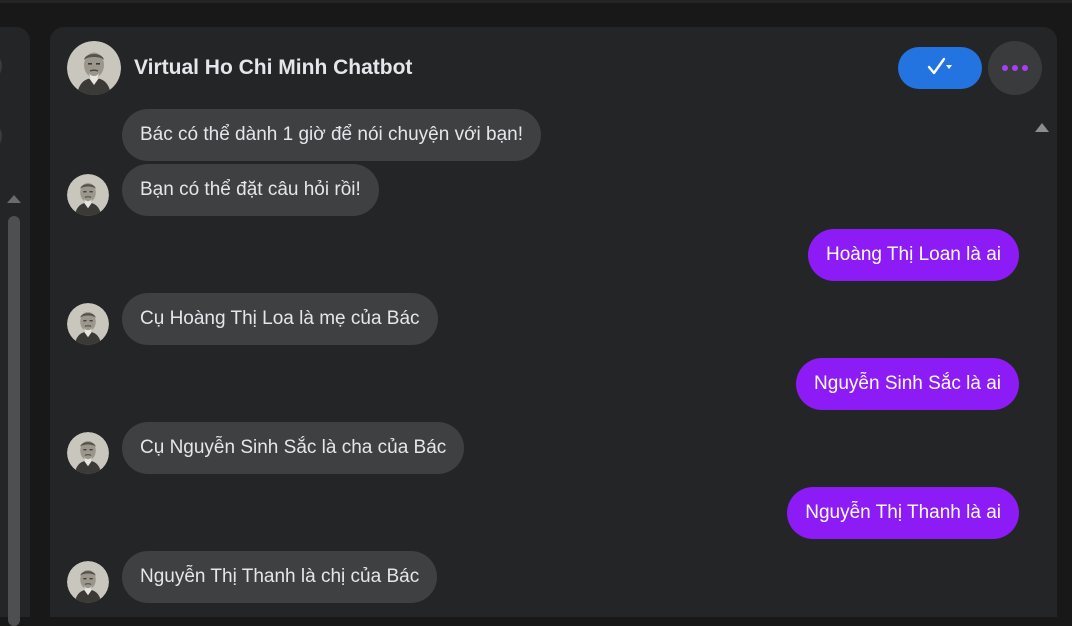 Image resolution: width=1072 pixels, height=626 pixels. I want to click on bot-message: Bạn có thể đặt câu hỏi rồi!, so click(250, 190).